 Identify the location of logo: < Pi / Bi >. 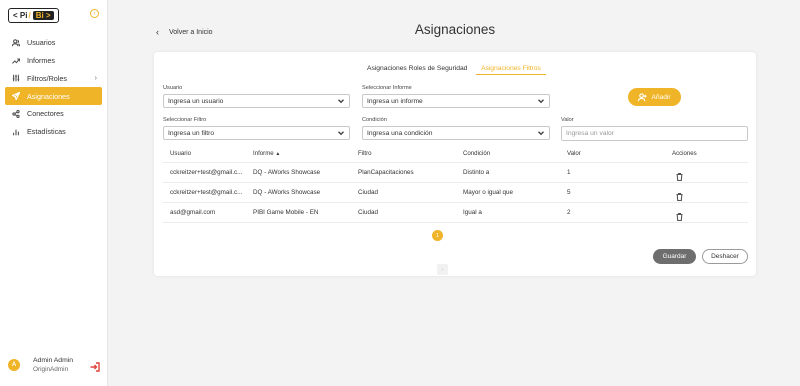
(33, 15).